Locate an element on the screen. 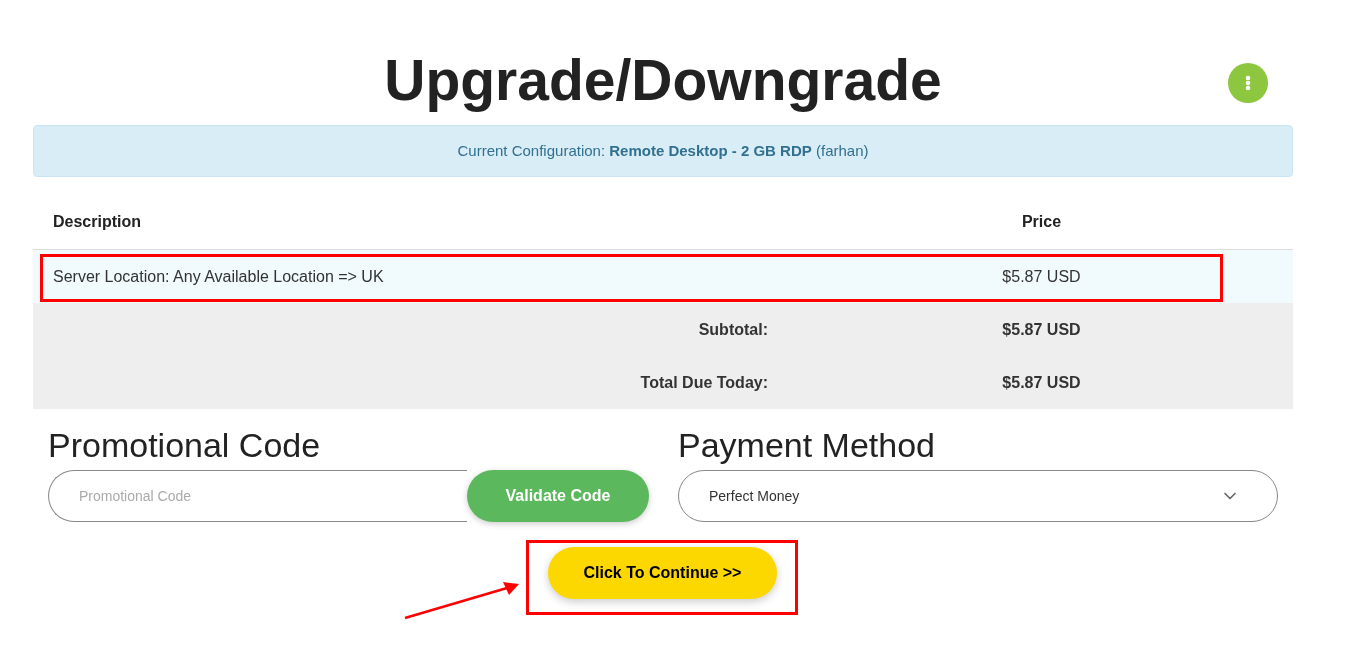 The height and width of the screenshot is (648, 1361). total-label: Subtotal: is located at coordinates (733, 329).